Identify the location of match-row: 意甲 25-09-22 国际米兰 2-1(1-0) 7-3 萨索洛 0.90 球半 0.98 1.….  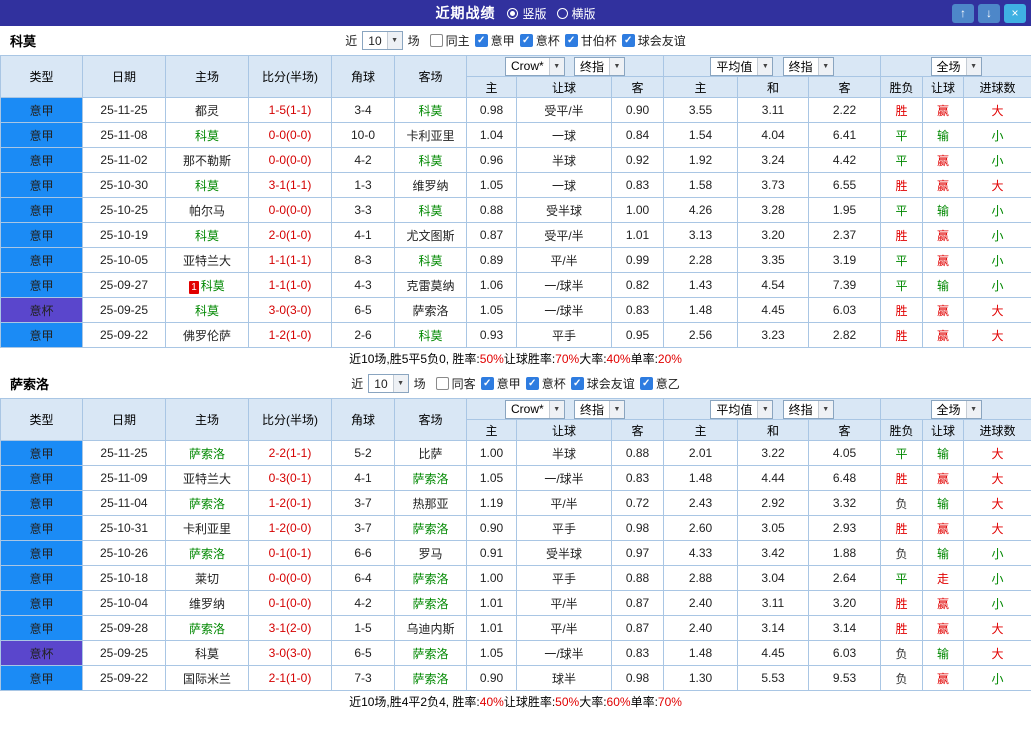
(515, 678).